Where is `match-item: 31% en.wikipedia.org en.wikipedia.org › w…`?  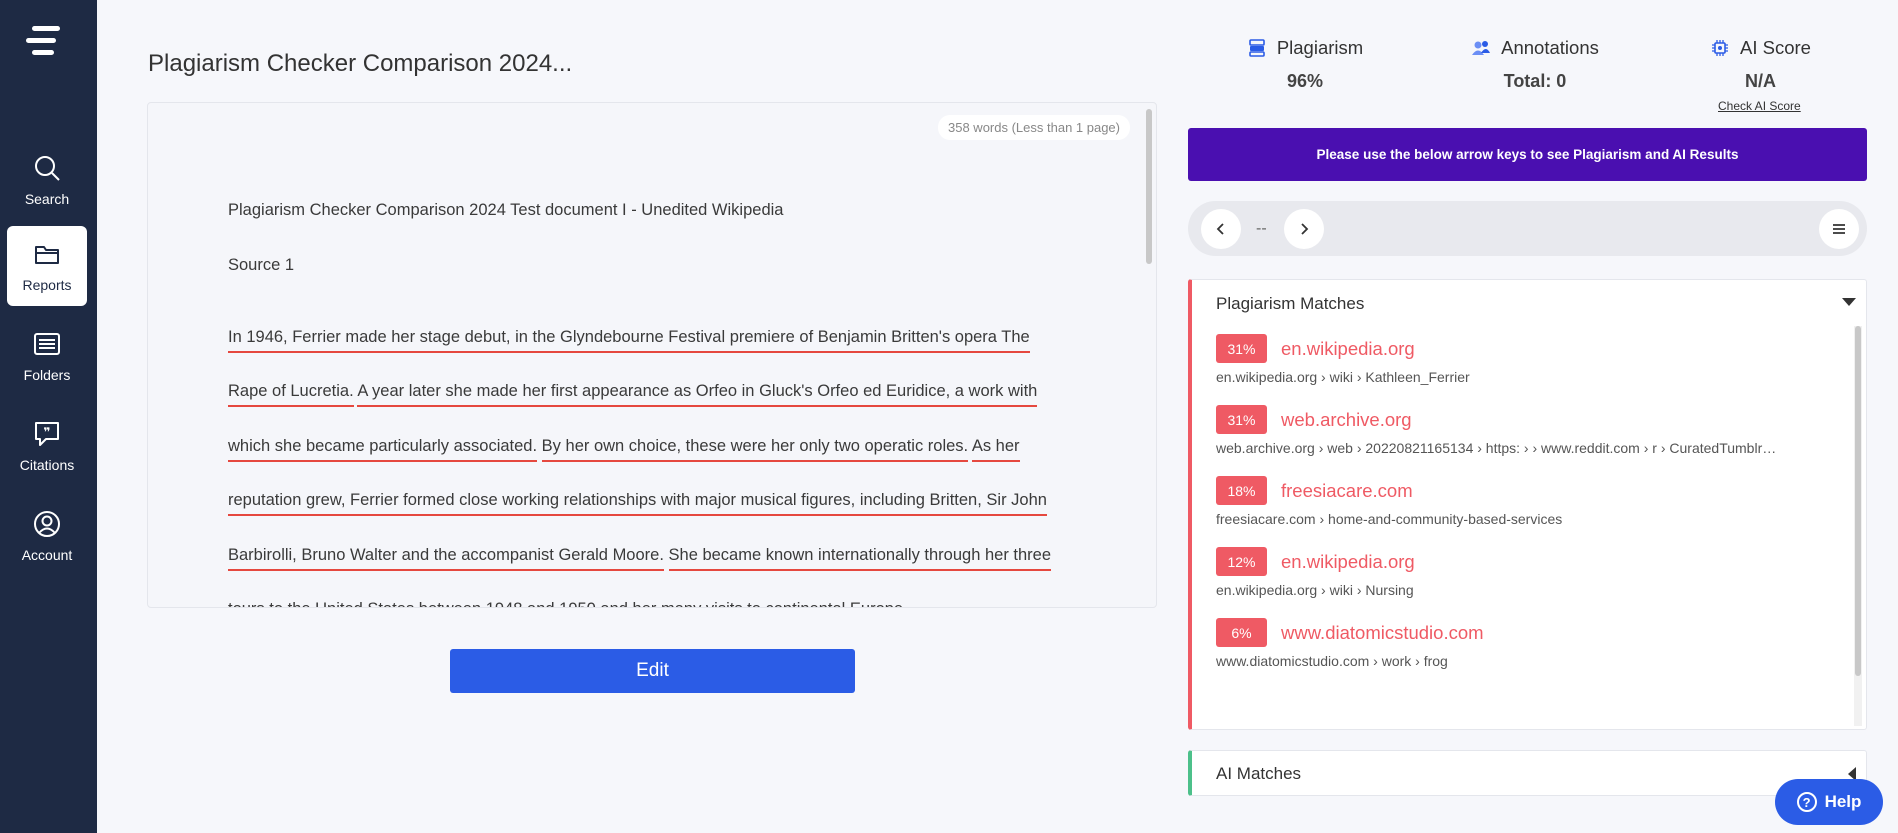
match-item: 31% en.wikipedia.org en.wikipedia.org › w… is located at coordinates (1526, 359).